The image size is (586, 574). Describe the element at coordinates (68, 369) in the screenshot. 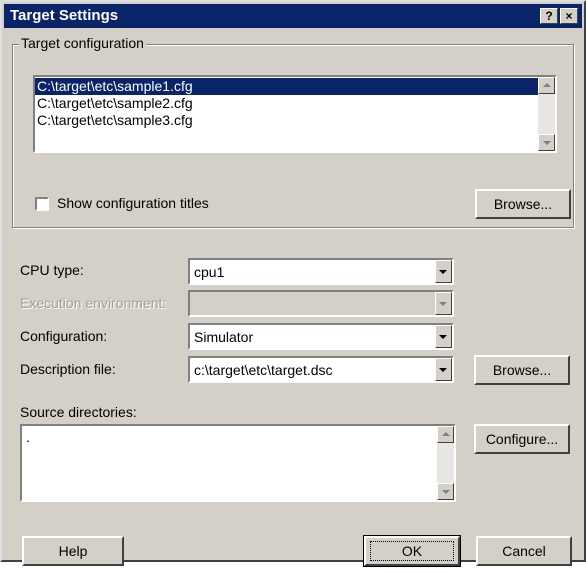

I see `description-file-label: Description file:` at that location.